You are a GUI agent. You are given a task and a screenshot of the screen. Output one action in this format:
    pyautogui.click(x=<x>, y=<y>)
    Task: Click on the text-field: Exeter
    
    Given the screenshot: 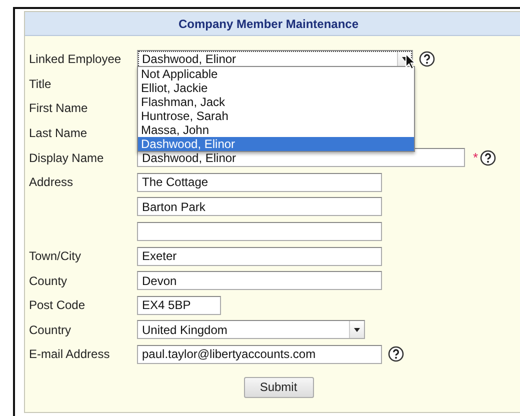 What is the action you would take?
    pyautogui.click(x=259, y=256)
    